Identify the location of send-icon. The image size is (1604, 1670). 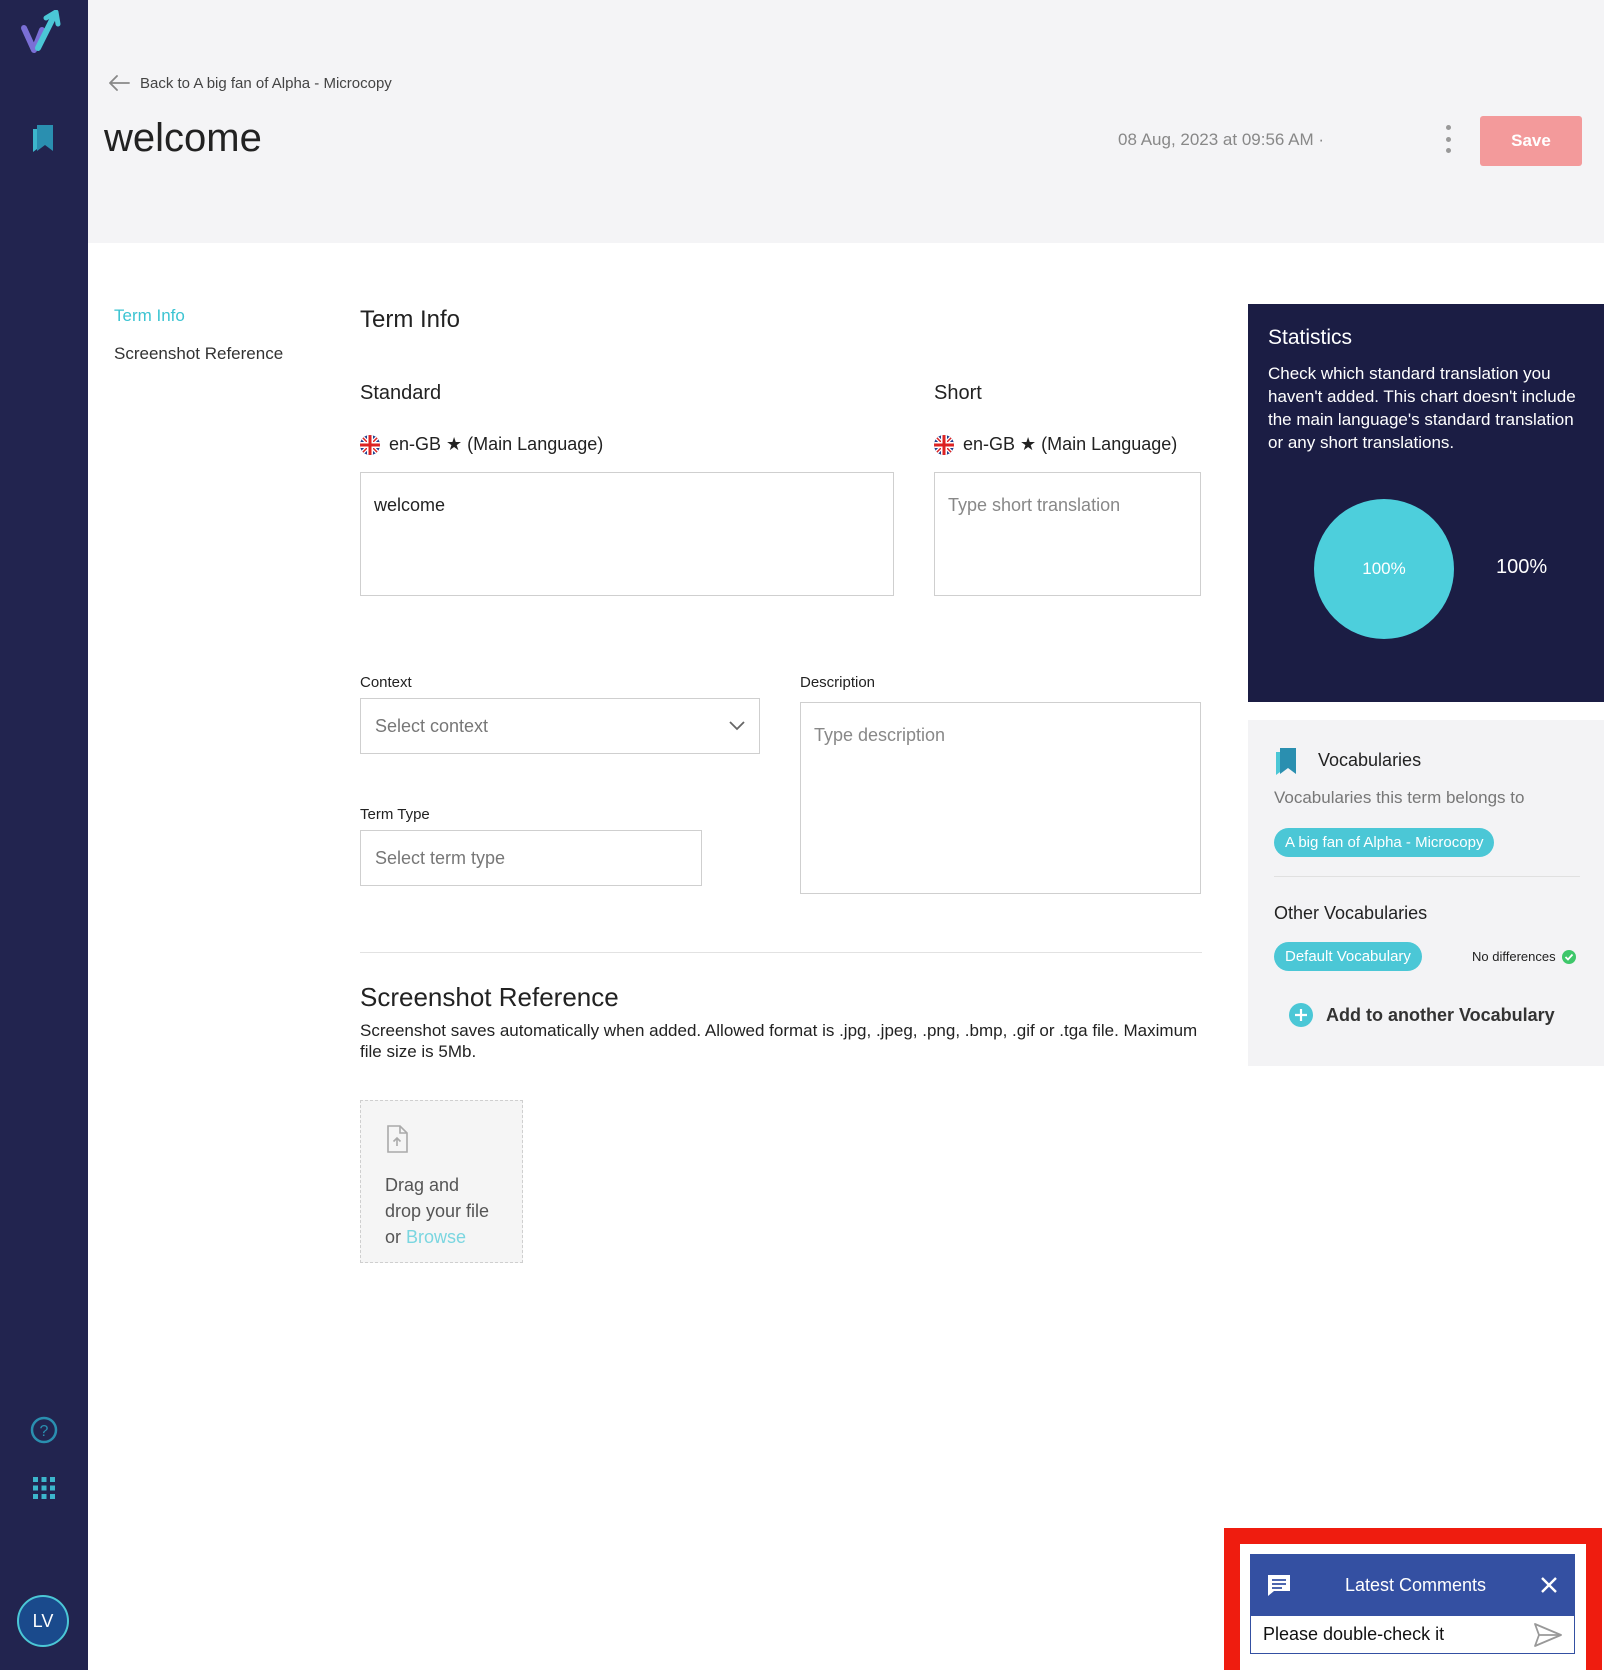
(1548, 1634).